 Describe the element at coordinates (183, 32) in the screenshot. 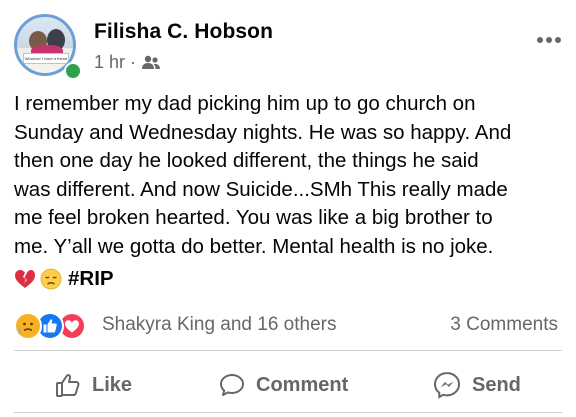

I see `author-name: Filisha C. Hobson` at that location.